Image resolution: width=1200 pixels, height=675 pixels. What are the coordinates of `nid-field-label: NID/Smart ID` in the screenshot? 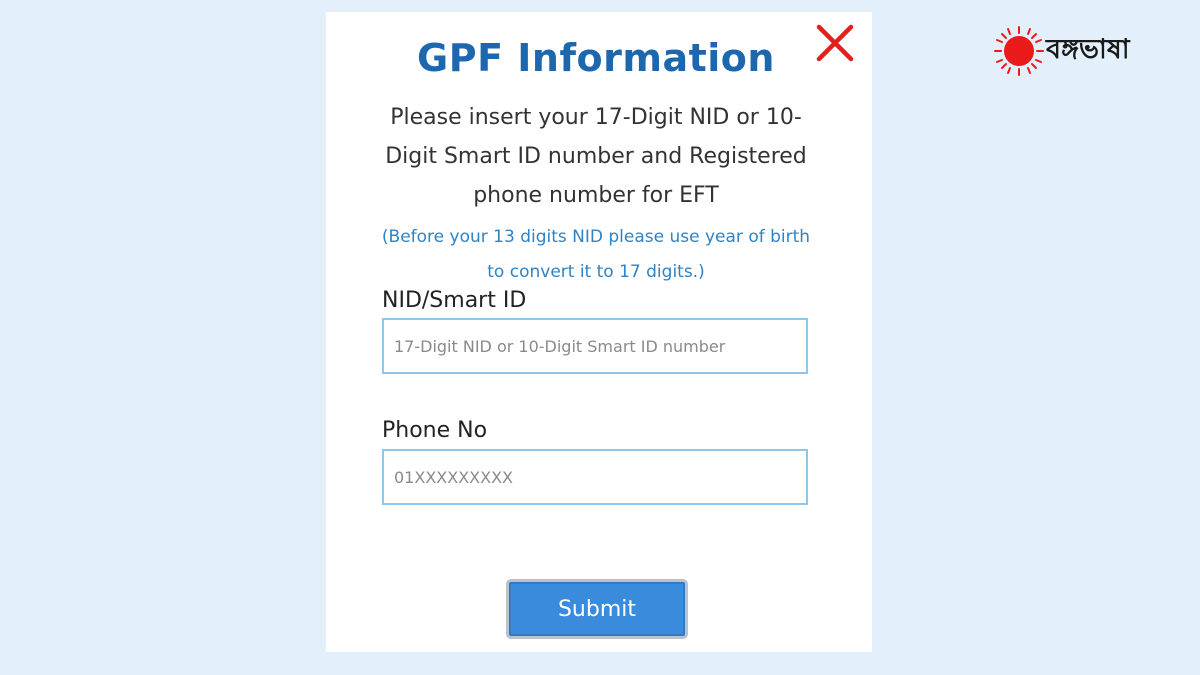 It's located at (454, 300).